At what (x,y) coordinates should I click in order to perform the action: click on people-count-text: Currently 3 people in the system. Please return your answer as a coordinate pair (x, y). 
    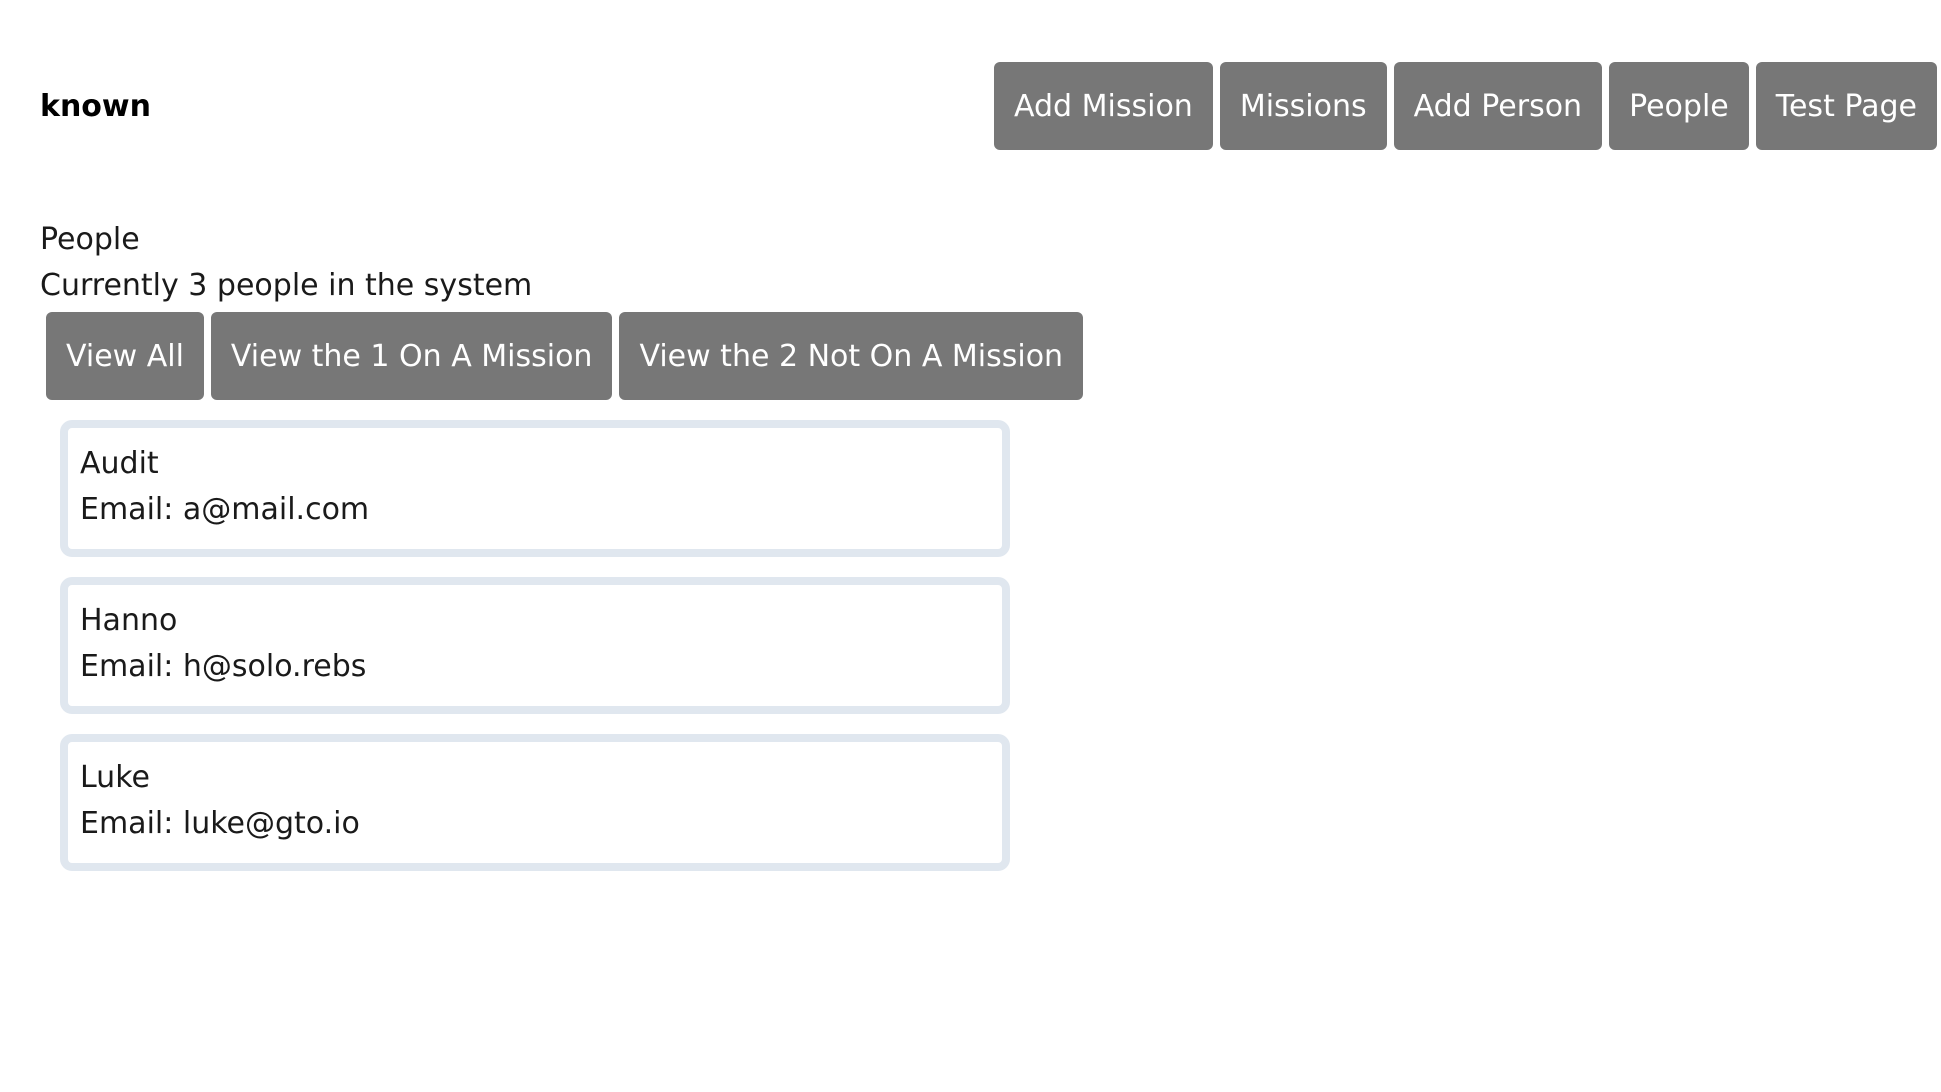
    Looking at the image, I should click on (286, 285).